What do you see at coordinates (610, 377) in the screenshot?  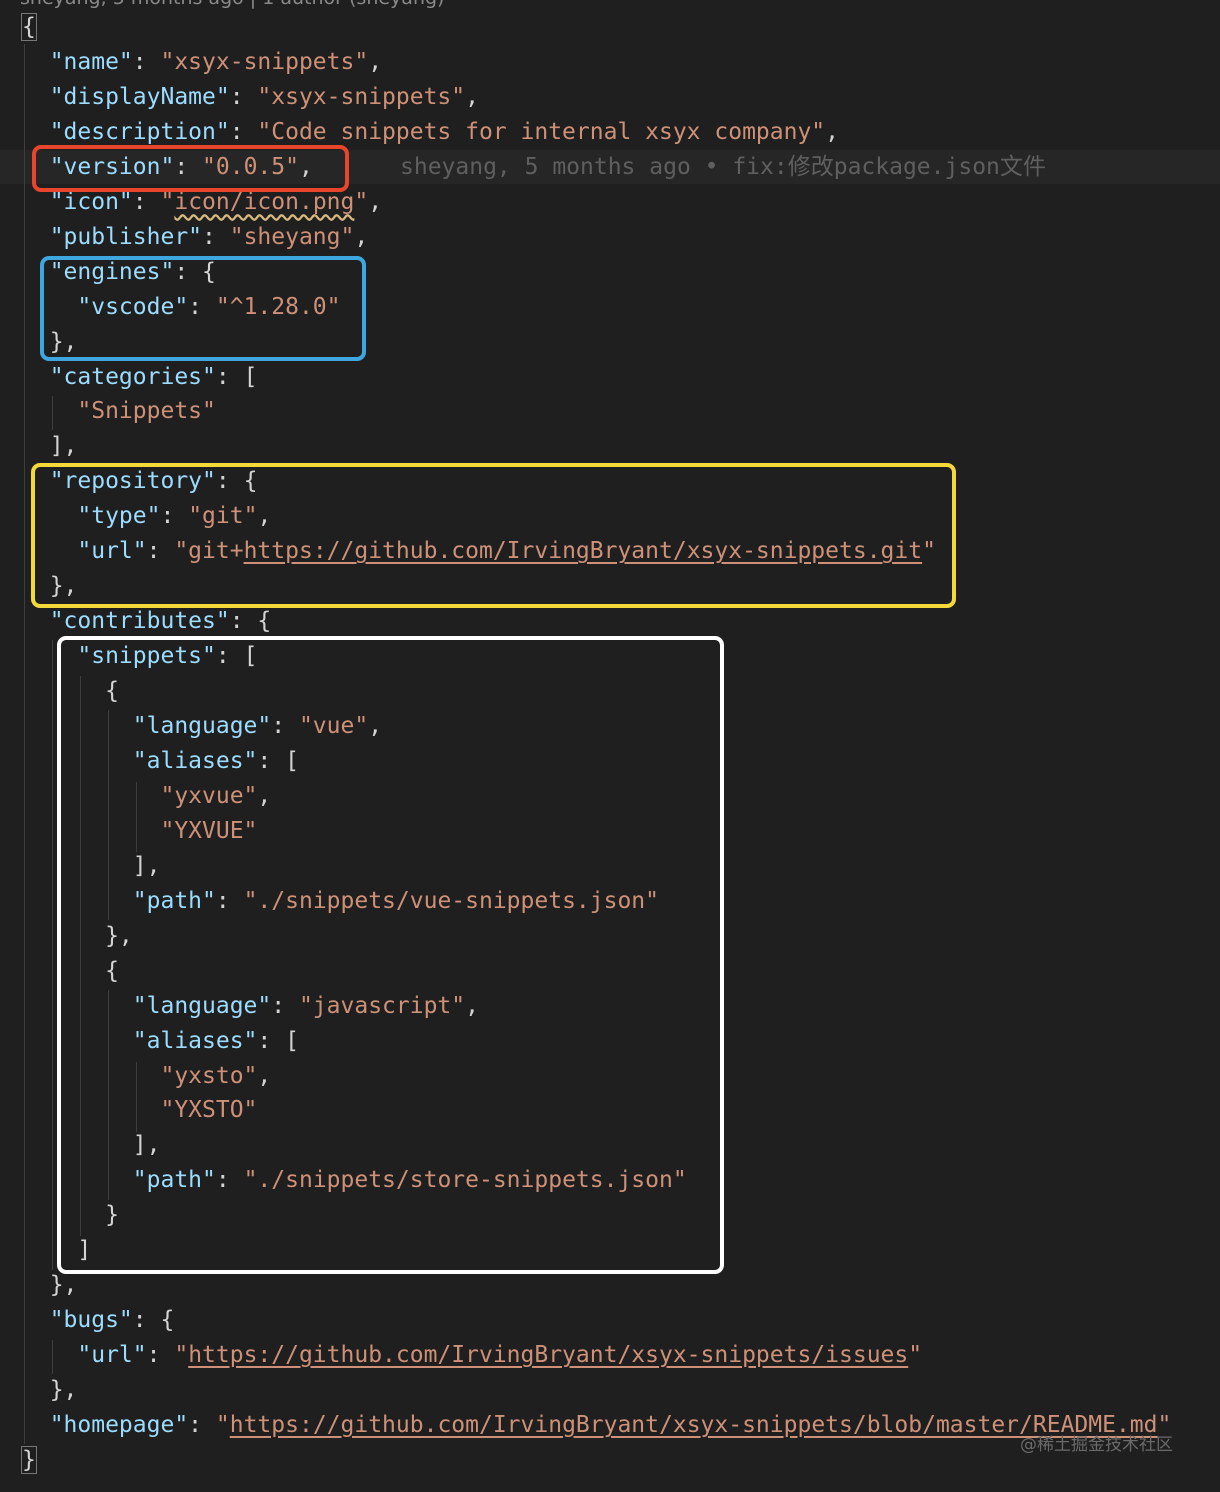 I see `line-categories: "categories": [` at bounding box center [610, 377].